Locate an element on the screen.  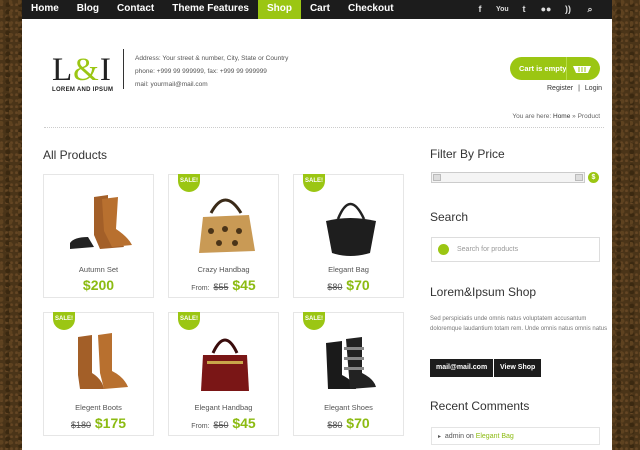
search-title: Search is located at coordinates (449, 217).